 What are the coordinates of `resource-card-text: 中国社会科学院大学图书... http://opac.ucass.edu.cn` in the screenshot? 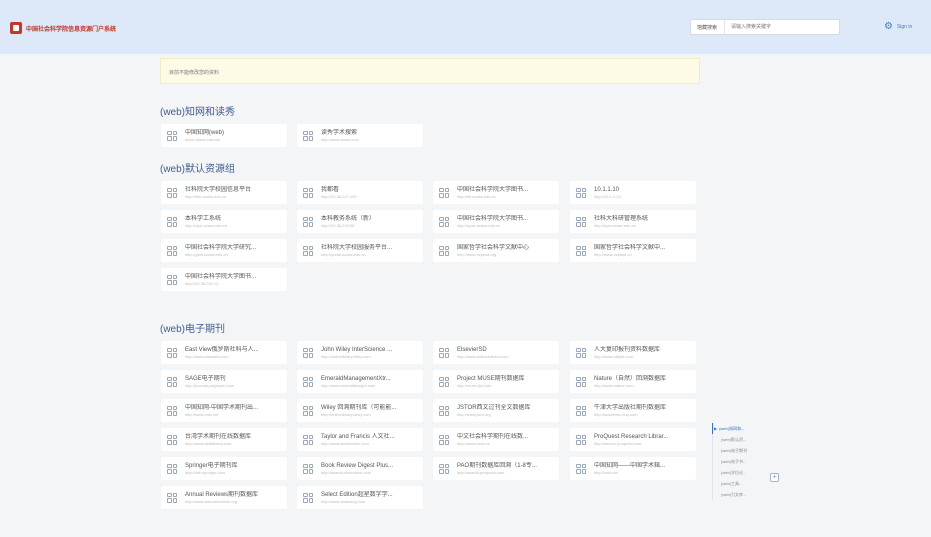 It's located at (492, 222).